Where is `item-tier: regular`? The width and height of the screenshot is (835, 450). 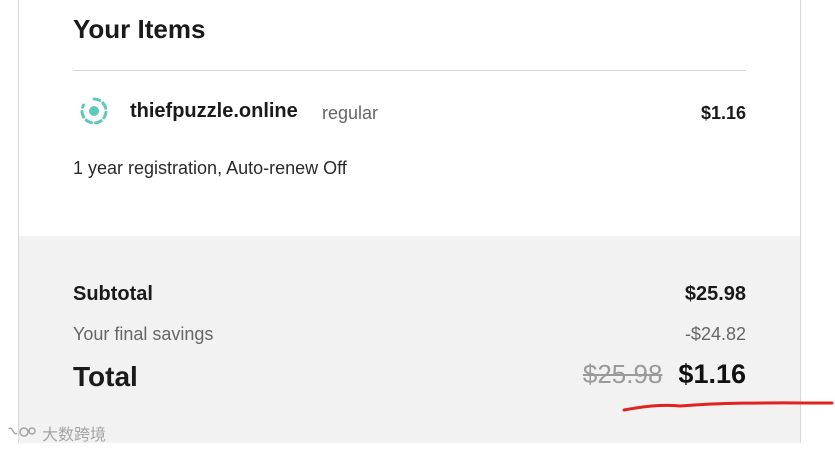 item-tier: regular is located at coordinates (350, 113).